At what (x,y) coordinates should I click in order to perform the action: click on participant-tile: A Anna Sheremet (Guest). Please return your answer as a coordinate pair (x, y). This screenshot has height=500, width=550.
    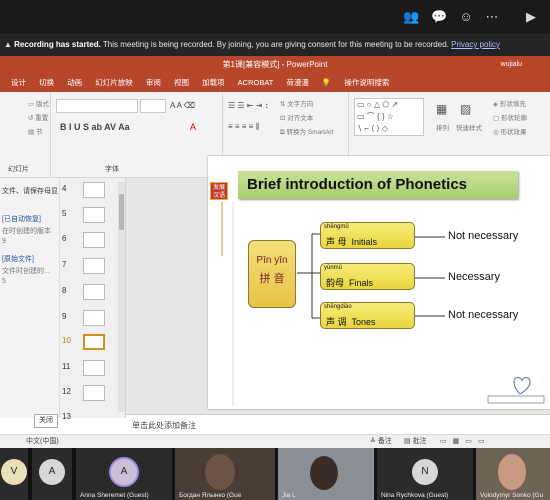
    Looking at the image, I should click on (124, 474).